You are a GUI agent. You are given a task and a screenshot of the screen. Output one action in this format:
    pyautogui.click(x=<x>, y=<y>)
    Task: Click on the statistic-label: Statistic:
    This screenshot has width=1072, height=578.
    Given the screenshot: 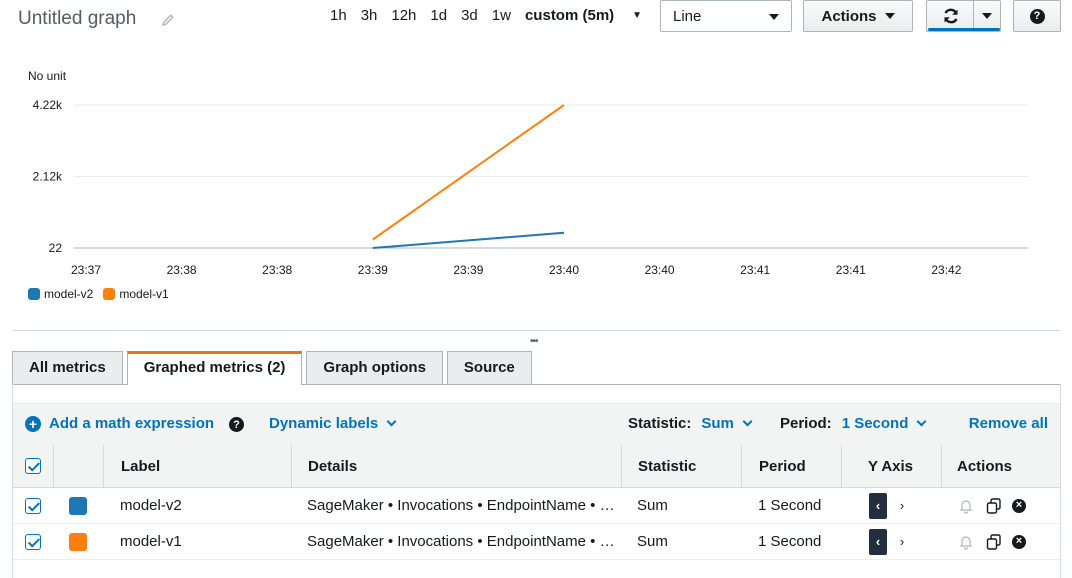 What is the action you would take?
    pyautogui.click(x=660, y=423)
    